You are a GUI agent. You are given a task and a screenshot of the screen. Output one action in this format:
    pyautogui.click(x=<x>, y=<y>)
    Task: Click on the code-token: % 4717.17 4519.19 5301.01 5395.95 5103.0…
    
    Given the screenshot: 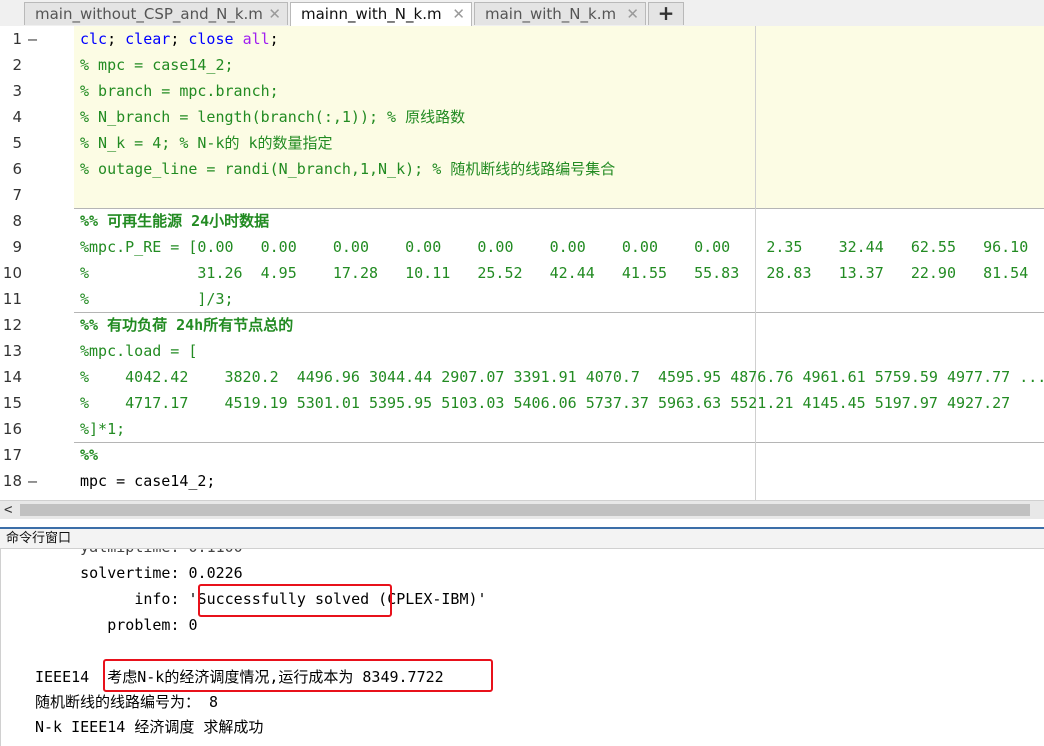 What is the action you would take?
    pyautogui.click(x=545, y=403)
    